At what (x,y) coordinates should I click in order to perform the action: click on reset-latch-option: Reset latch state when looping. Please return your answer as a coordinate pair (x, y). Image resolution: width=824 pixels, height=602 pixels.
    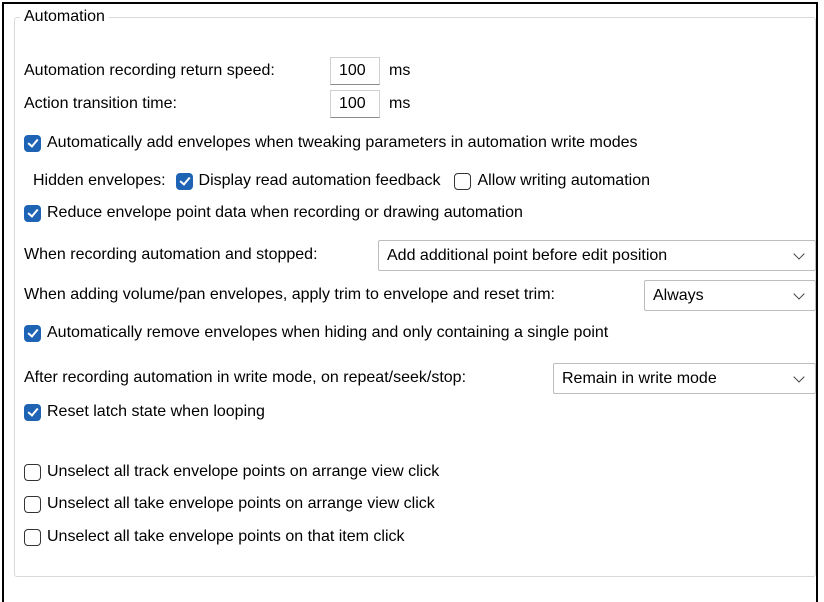
    Looking at the image, I should click on (144, 412).